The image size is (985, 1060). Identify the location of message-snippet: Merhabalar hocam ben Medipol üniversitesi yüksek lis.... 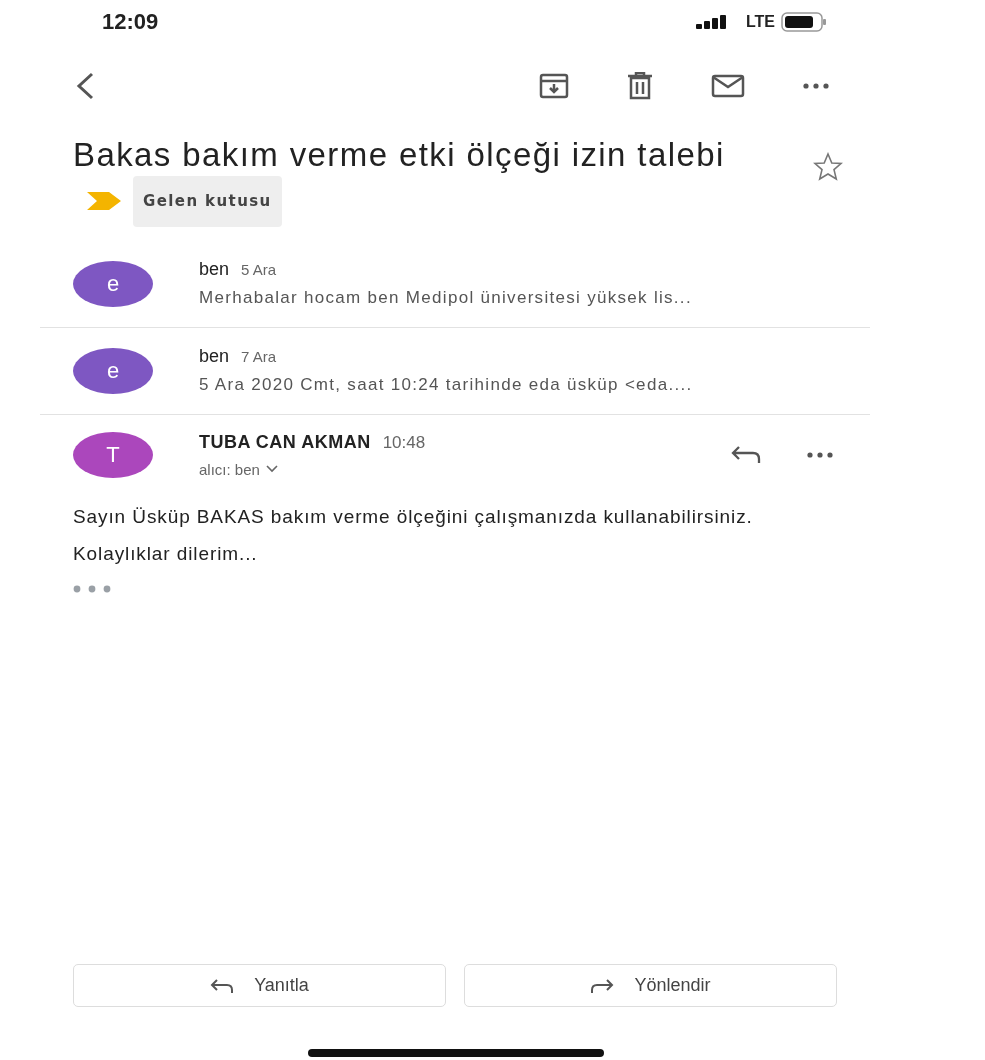
(445, 298).